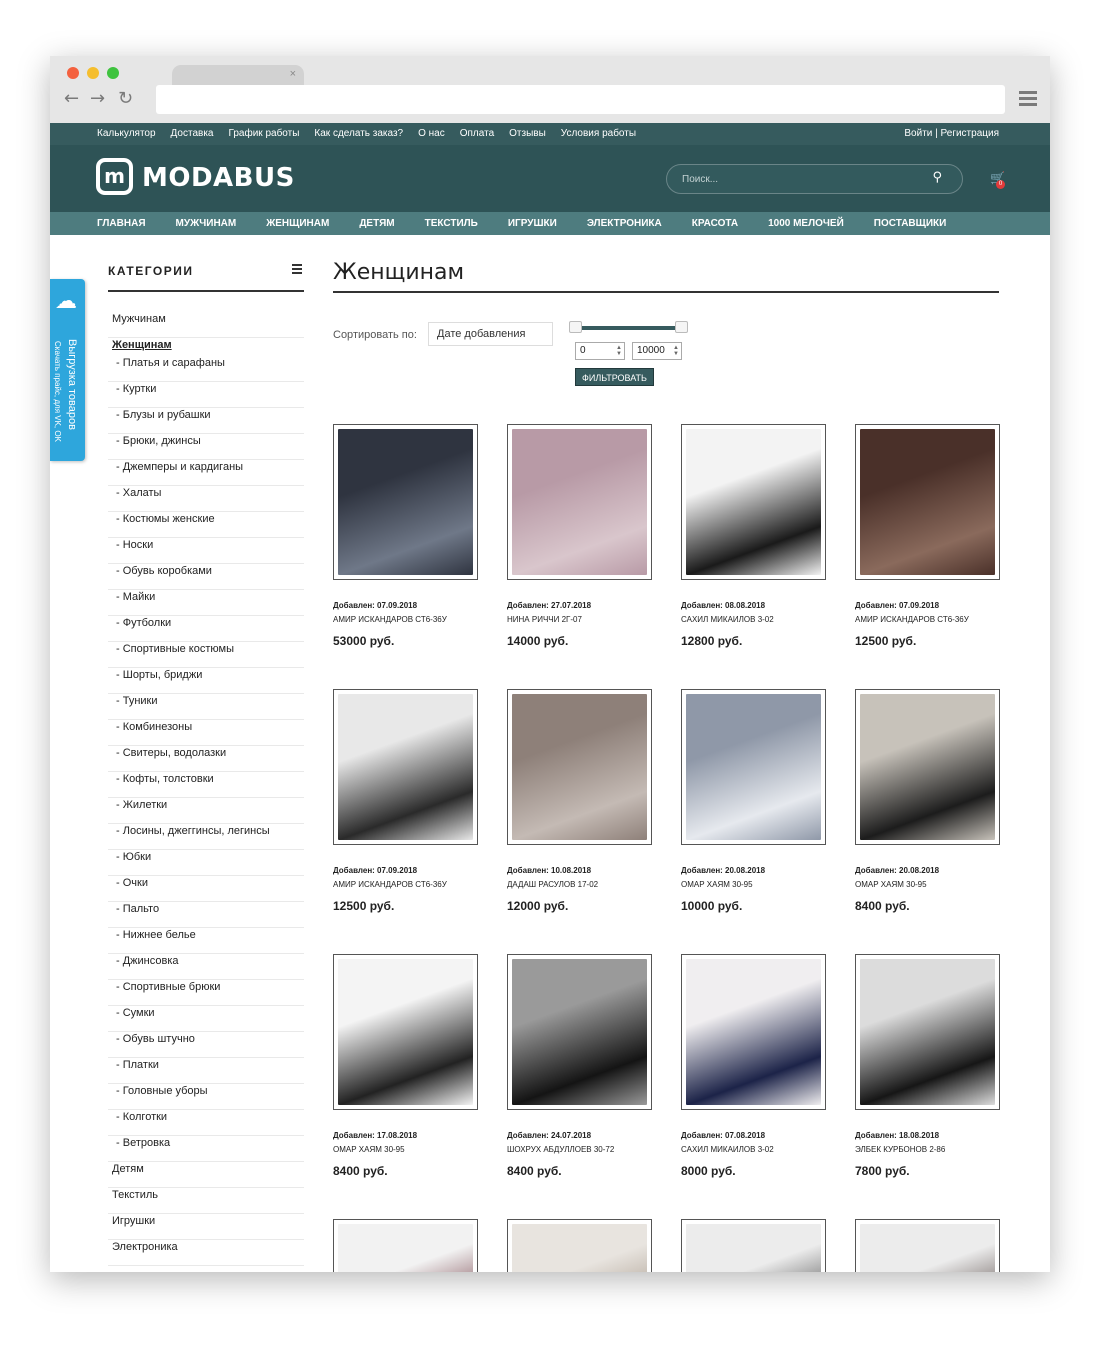 This screenshot has width=1100, height=1350. Describe the element at coordinates (218, 178) in the screenshot. I see `logo-text: MODABUS` at that location.